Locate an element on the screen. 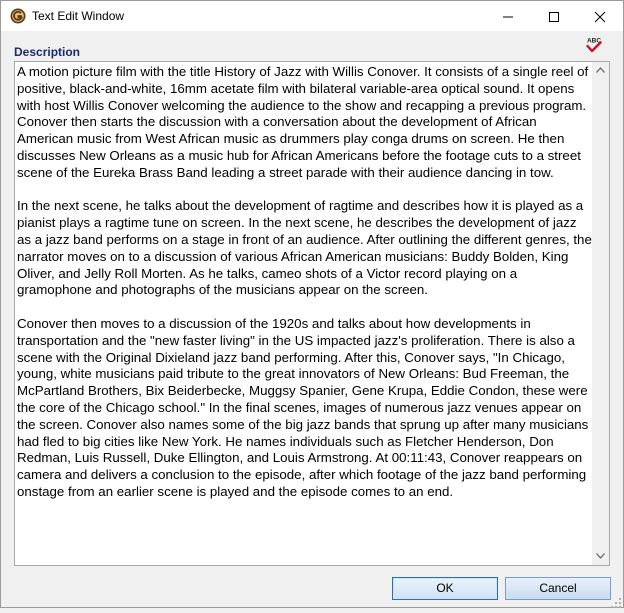 Image resolution: width=624 pixels, height=613 pixels. chevron-down-icon is located at coordinates (600, 556).